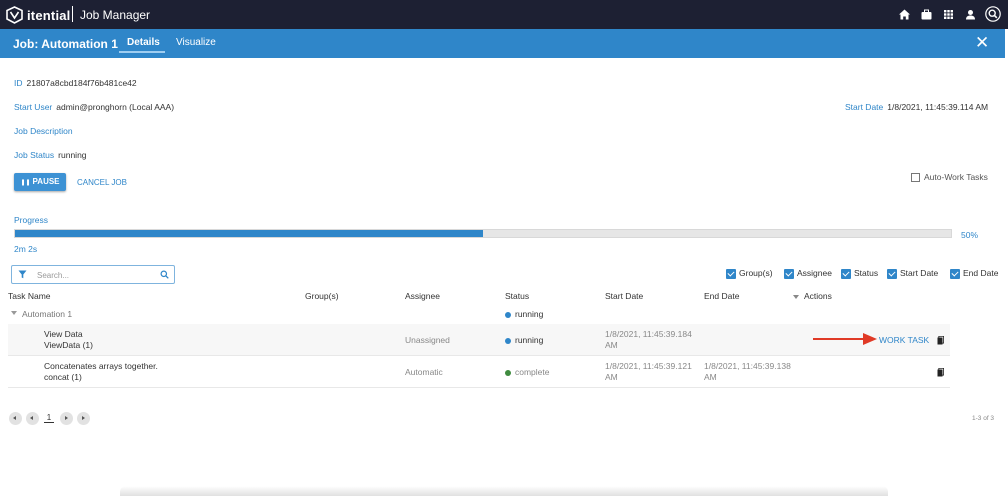 This screenshot has width=1008, height=496. I want to click on brand-divider, so click(72, 14).